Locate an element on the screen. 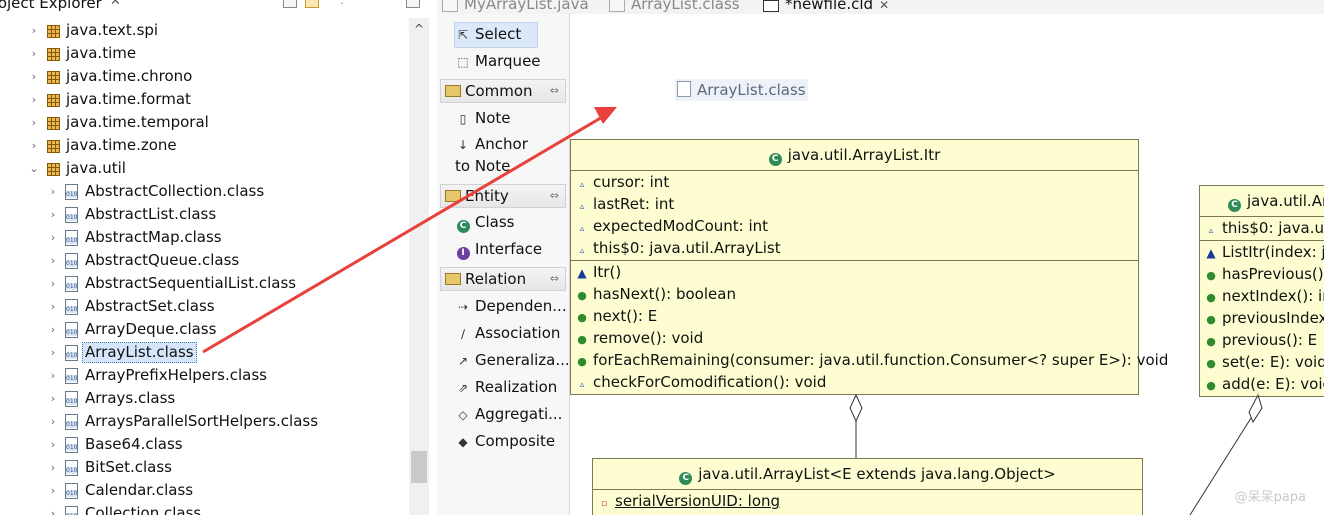  tree-item-label: AbstractCollection.class is located at coordinates (175, 191).